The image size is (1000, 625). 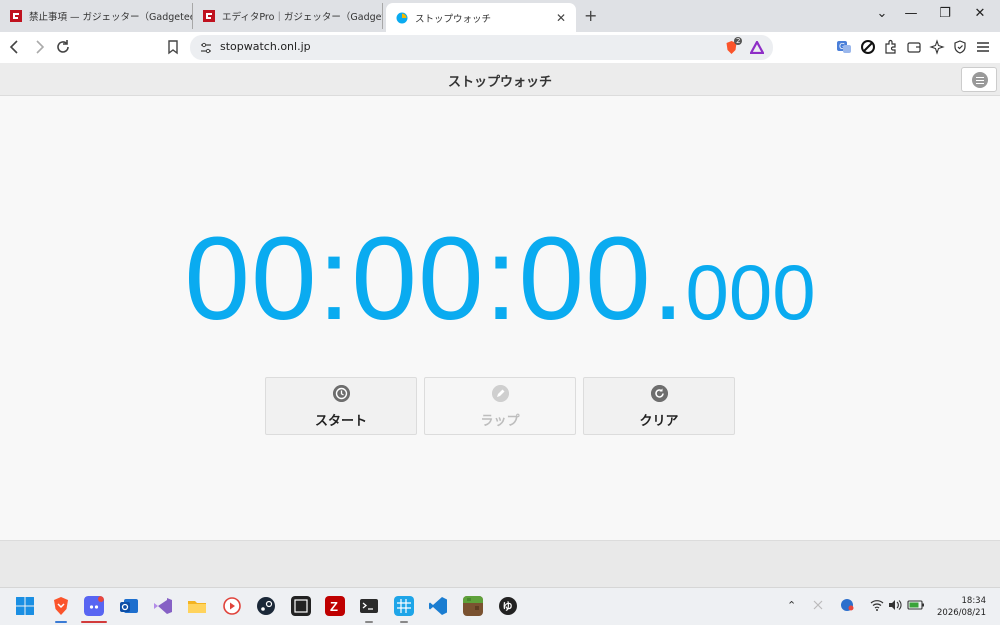 What do you see at coordinates (980, 13) in the screenshot?
I see `close-window-button: ✕` at bounding box center [980, 13].